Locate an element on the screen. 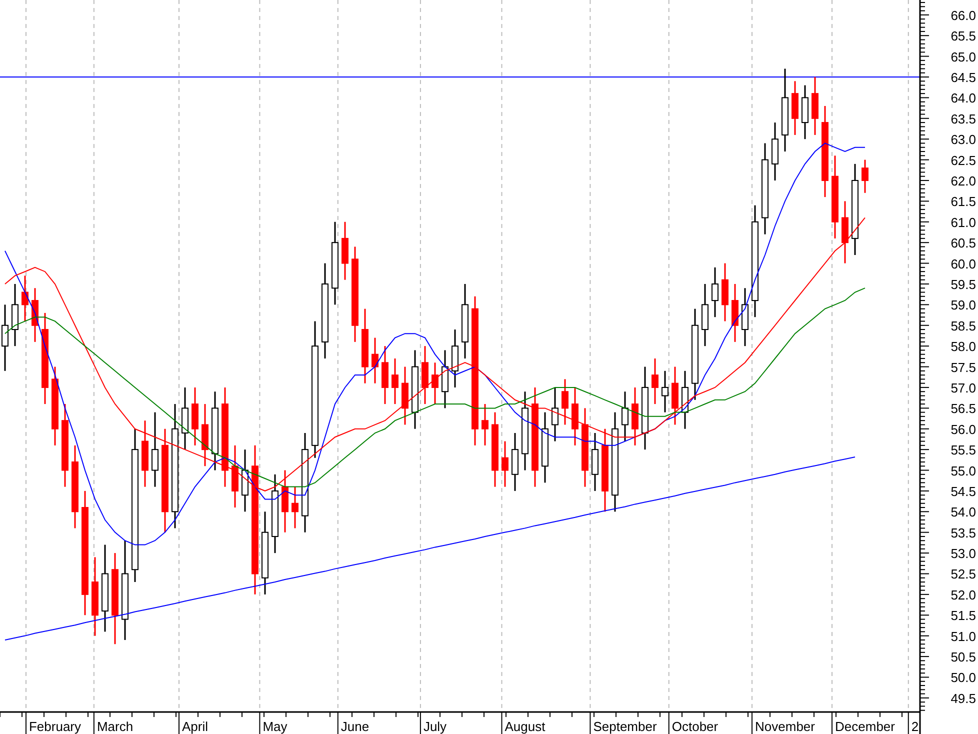  axis-label: September is located at coordinates (625, 726).